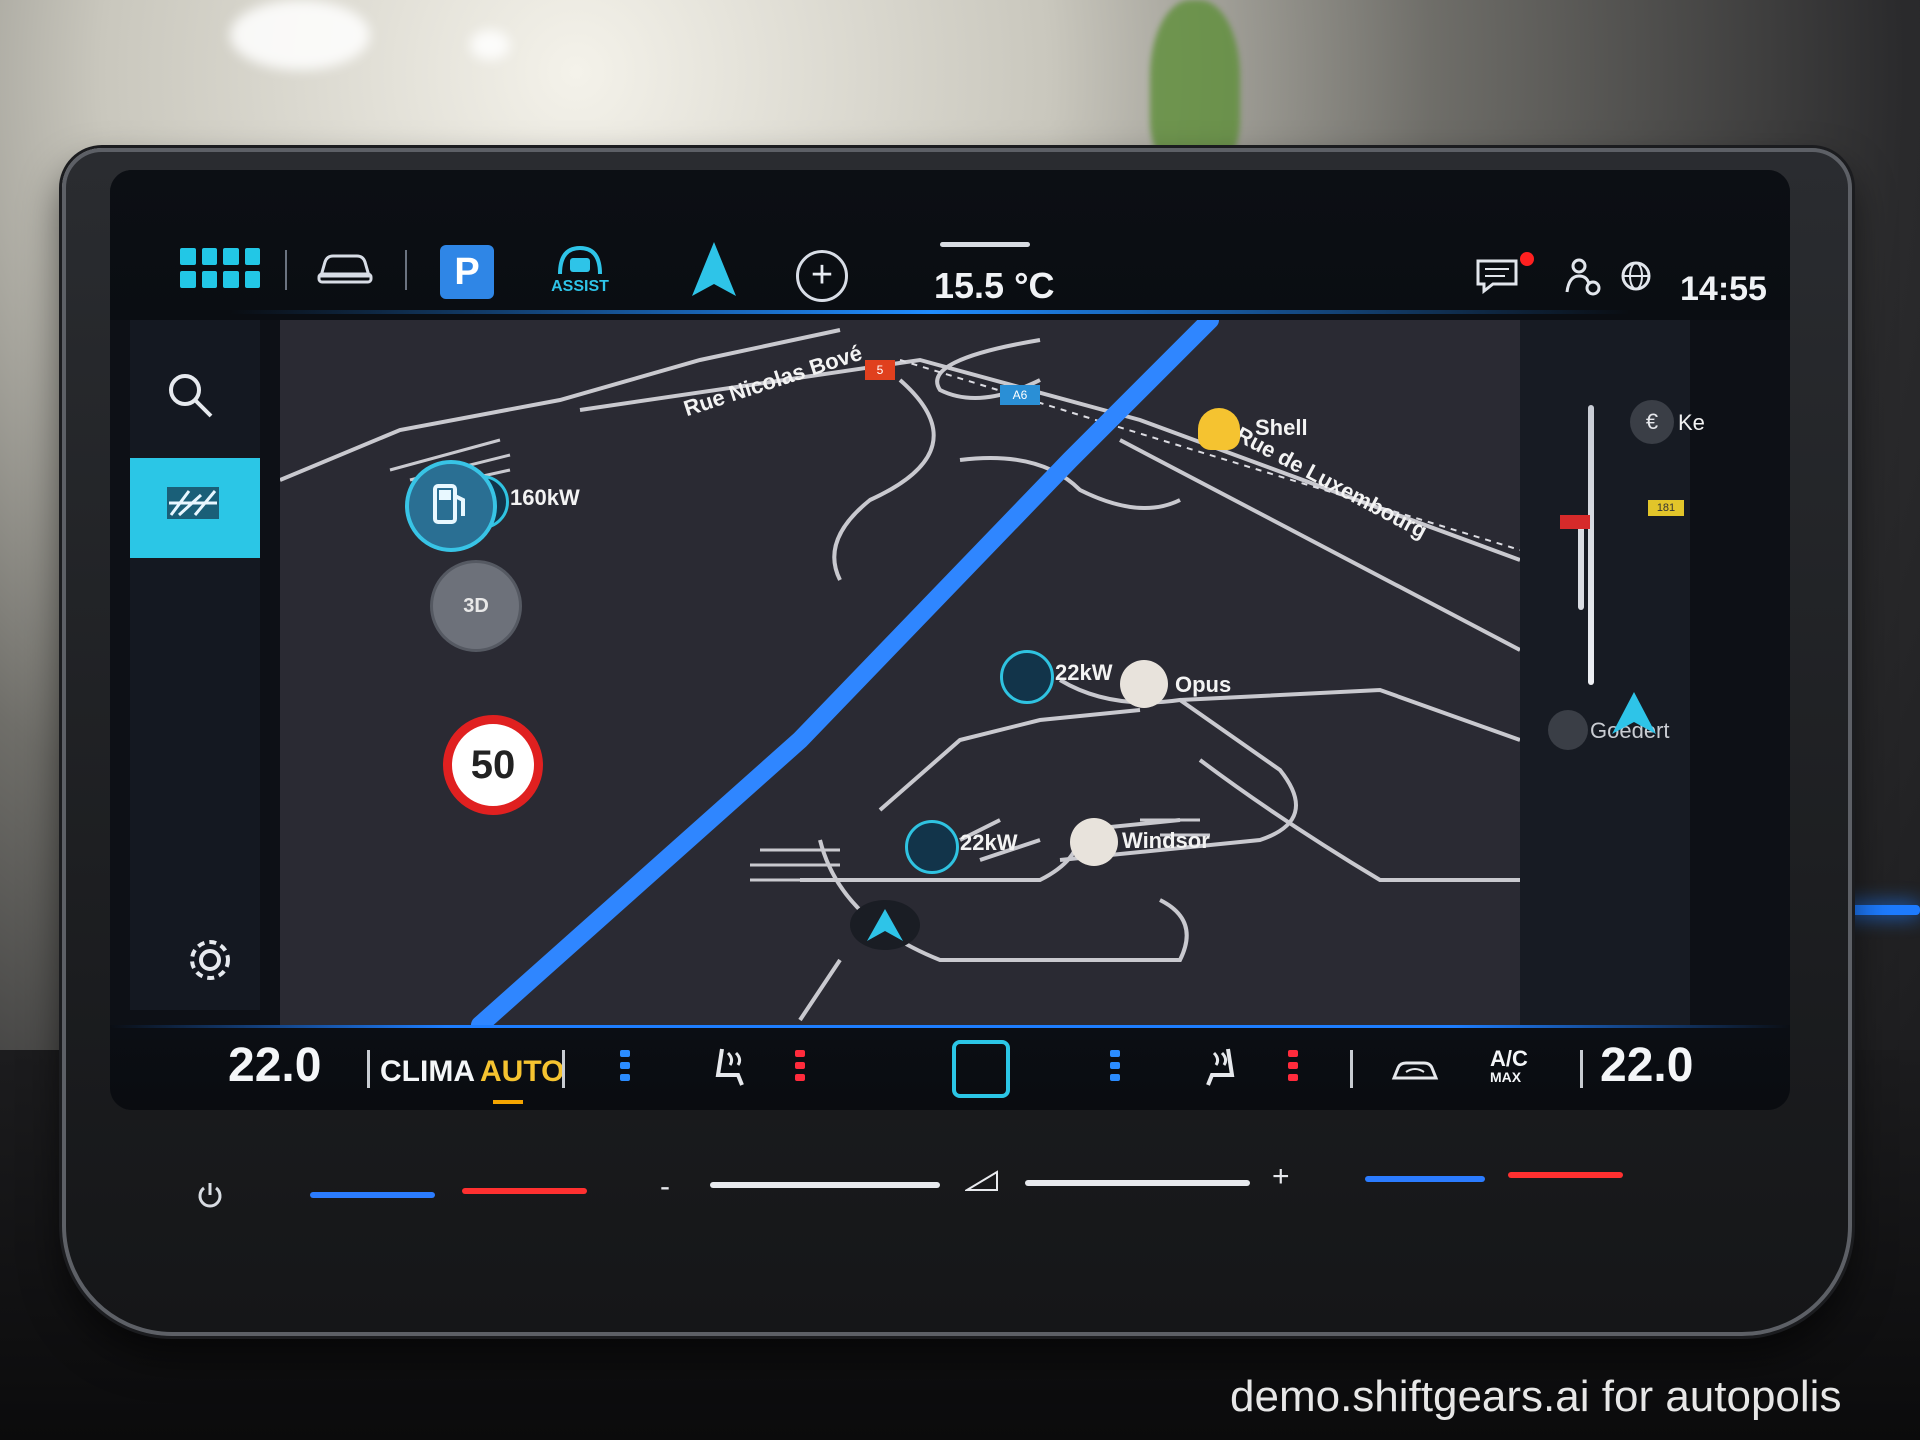 This screenshot has width=1920, height=1440. I want to click on car-icon, so click(345, 268).